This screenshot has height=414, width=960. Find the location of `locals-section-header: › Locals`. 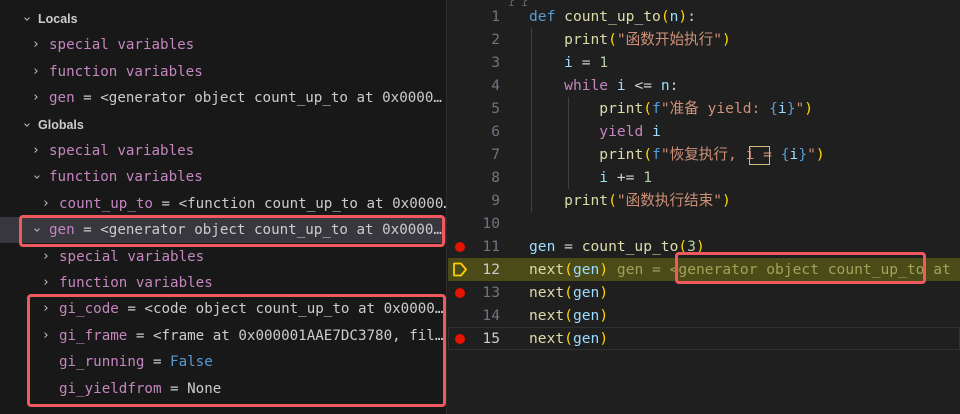

locals-section-header: › Locals is located at coordinates (223, 19).